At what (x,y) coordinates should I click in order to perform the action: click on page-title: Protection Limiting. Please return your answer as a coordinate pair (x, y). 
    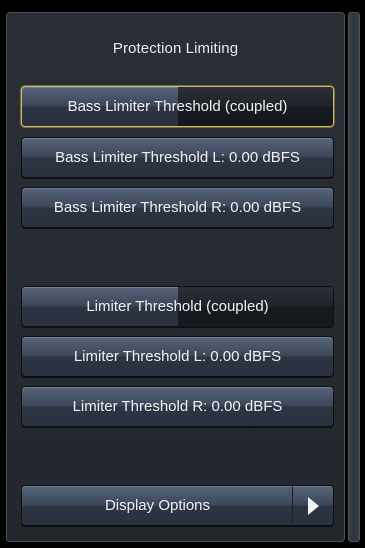
    Looking at the image, I should click on (175, 48).